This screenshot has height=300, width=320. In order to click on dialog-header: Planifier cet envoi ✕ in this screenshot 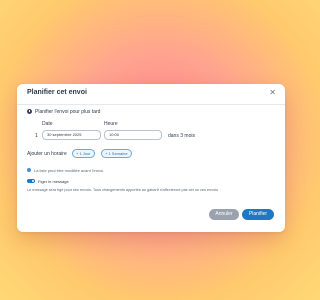, I will do `click(151, 94)`.